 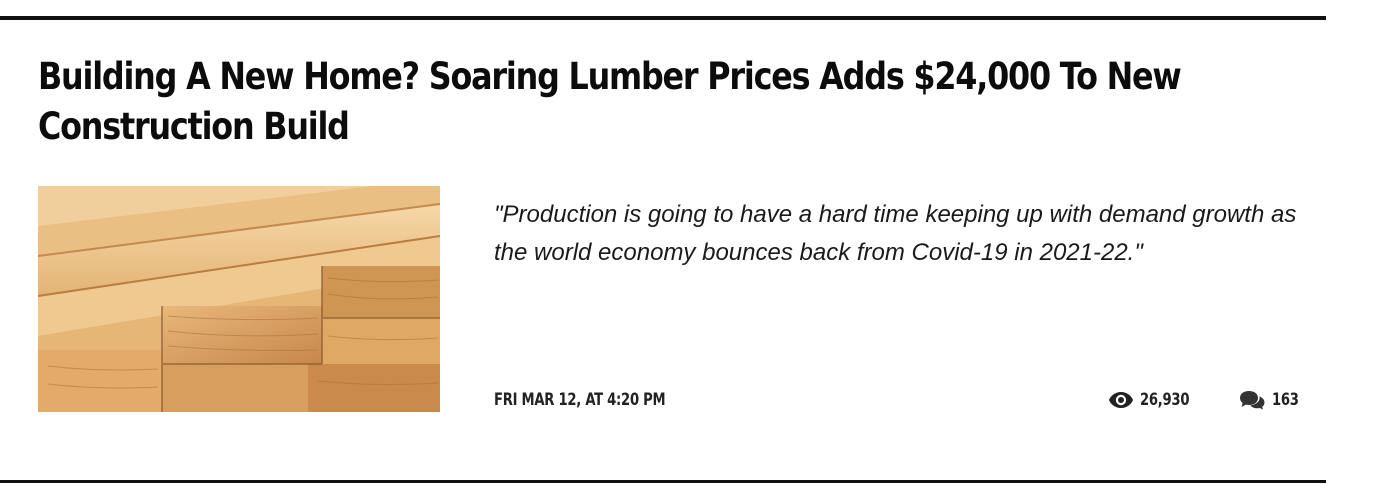 What do you see at coordinates (663, 481) in the screenshot?
I see `bottom-divider` at bounding box center [663, 481].